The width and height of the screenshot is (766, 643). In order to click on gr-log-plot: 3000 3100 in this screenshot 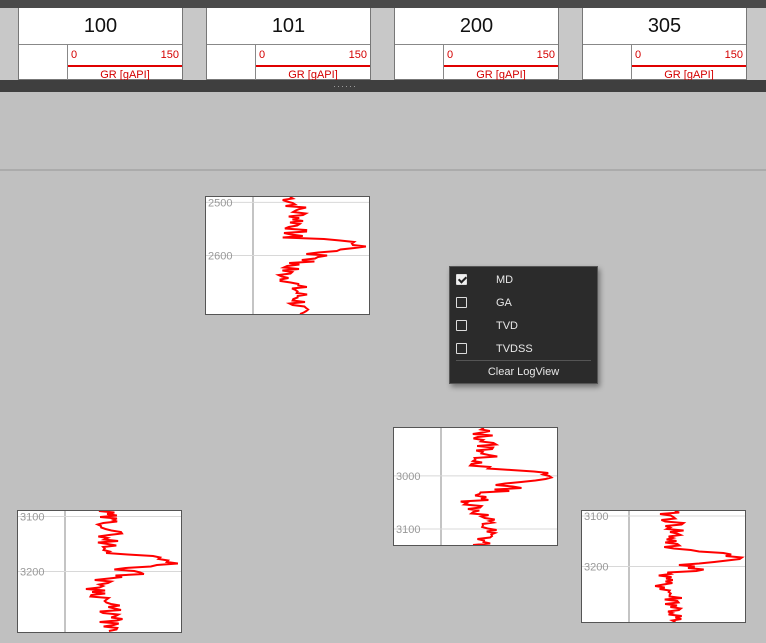, I will do `click(475, 486)`.